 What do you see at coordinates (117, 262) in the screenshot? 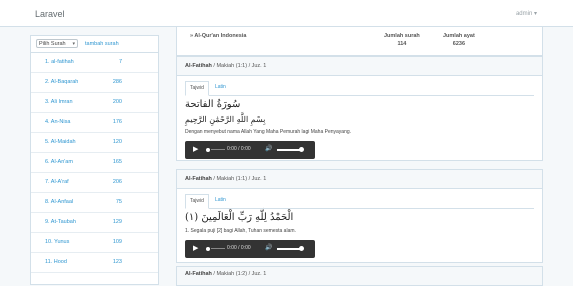
I see `sidebar-item-count: 123` at bounding box center [117, 262].